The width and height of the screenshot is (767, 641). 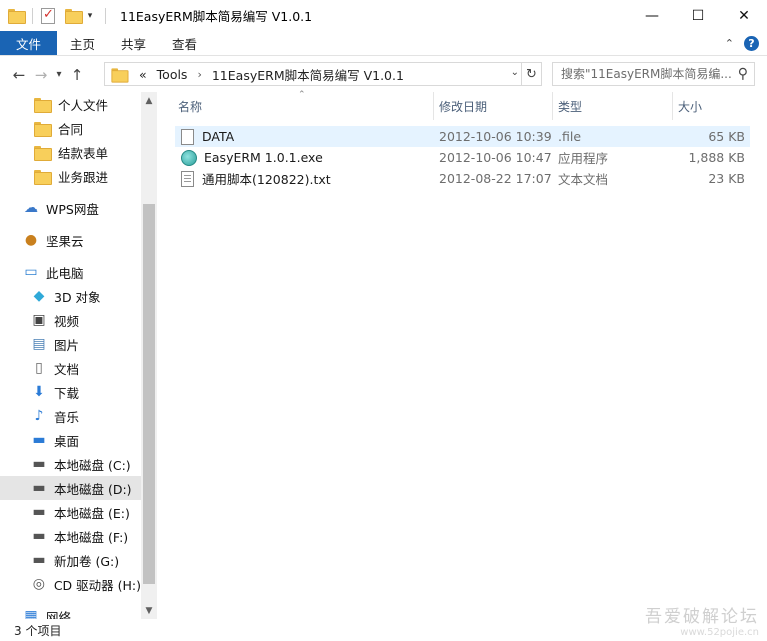 What do you see at coordinates (74, 16) in the screenshot?
I see `new-folder-icon` at bounding box center [74, 16].